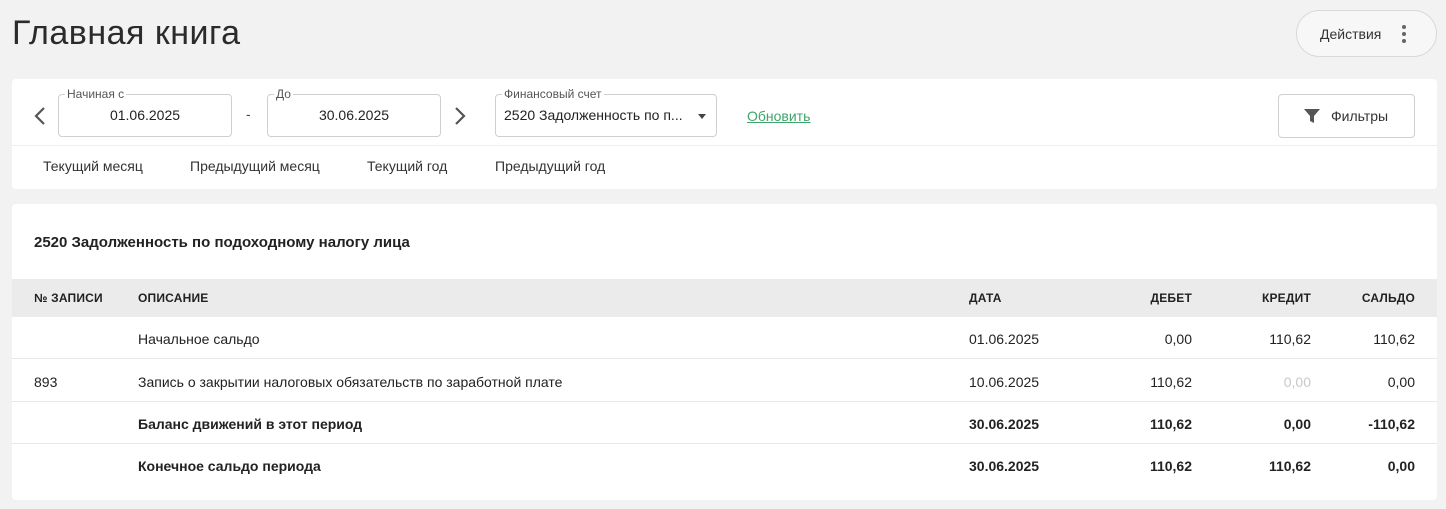  What do you see at coordinates (173, 298) in the screenshot?
I see `col-description: ОПИСАНИЕ` at bounding box center [173, 298].